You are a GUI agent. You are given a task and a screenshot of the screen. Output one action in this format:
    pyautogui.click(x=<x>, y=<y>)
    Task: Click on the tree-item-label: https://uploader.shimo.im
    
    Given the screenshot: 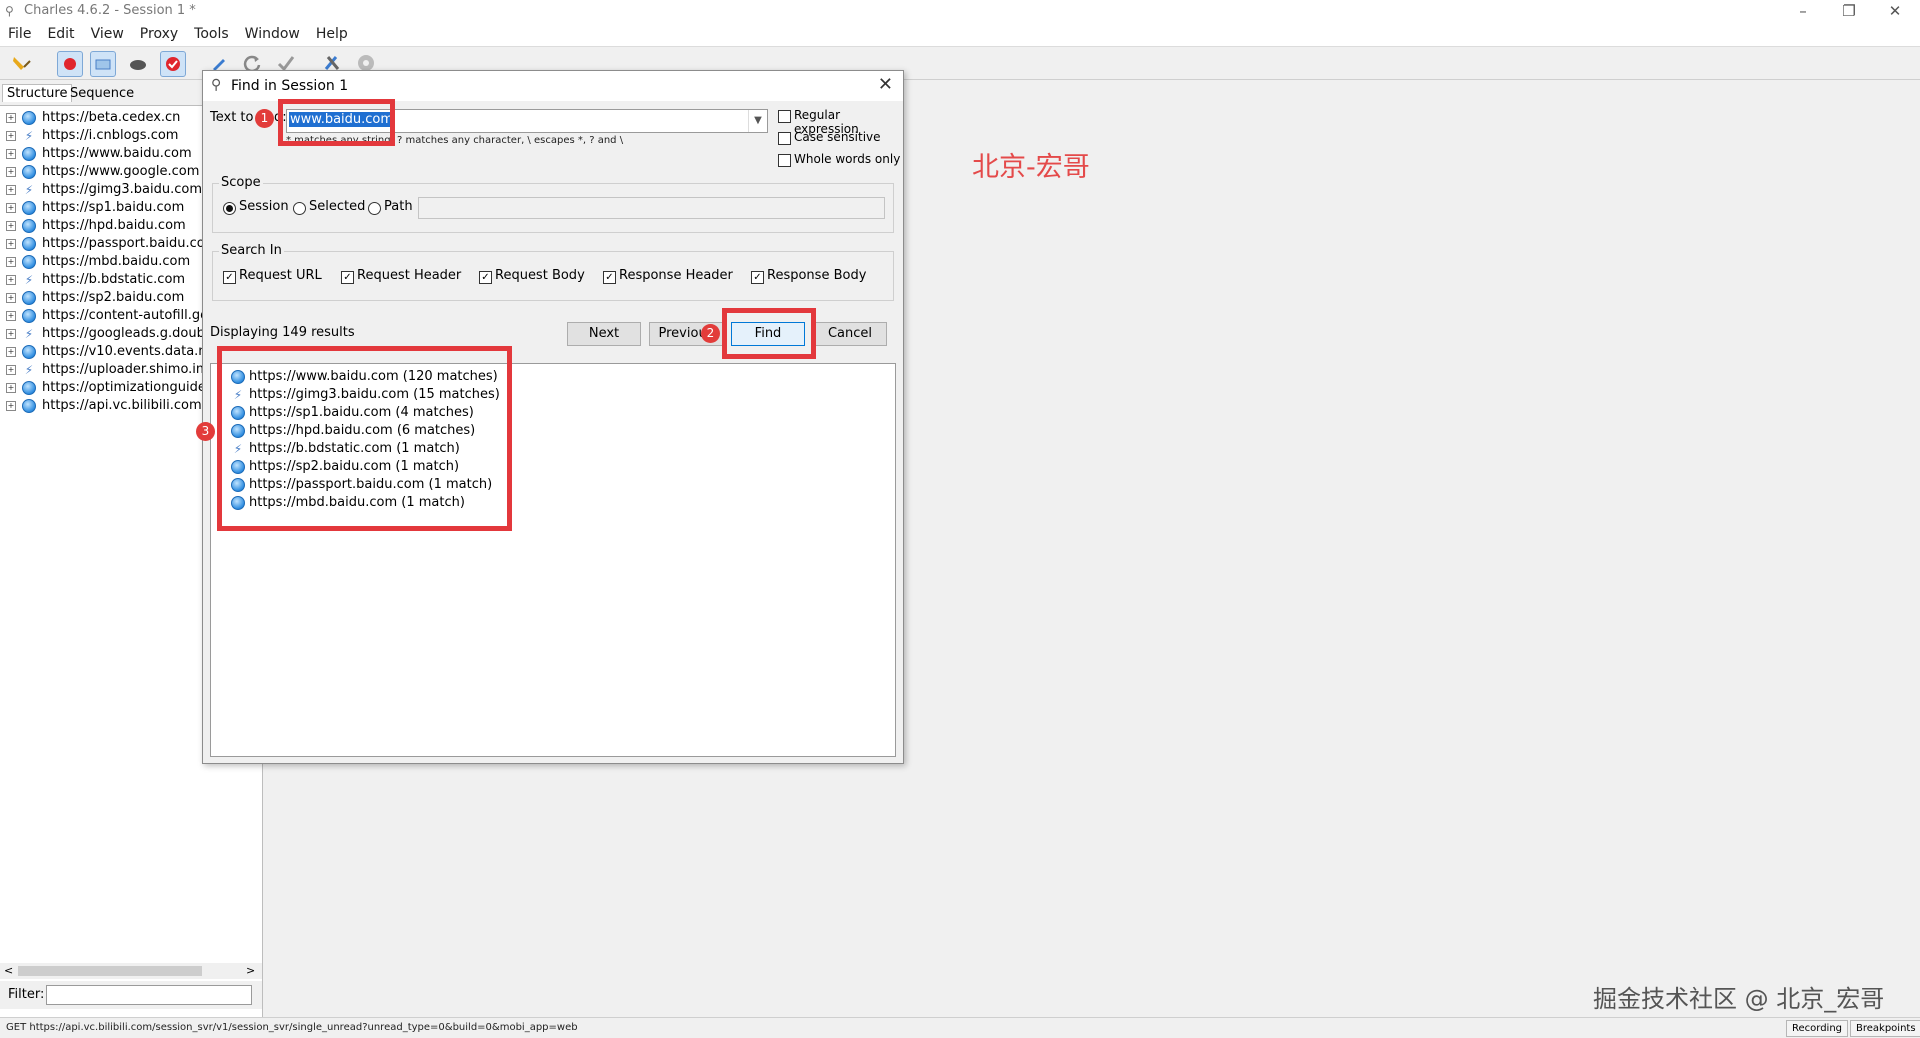 What is the action you would take?
    pyautogui.click(x=125, y=369)
    